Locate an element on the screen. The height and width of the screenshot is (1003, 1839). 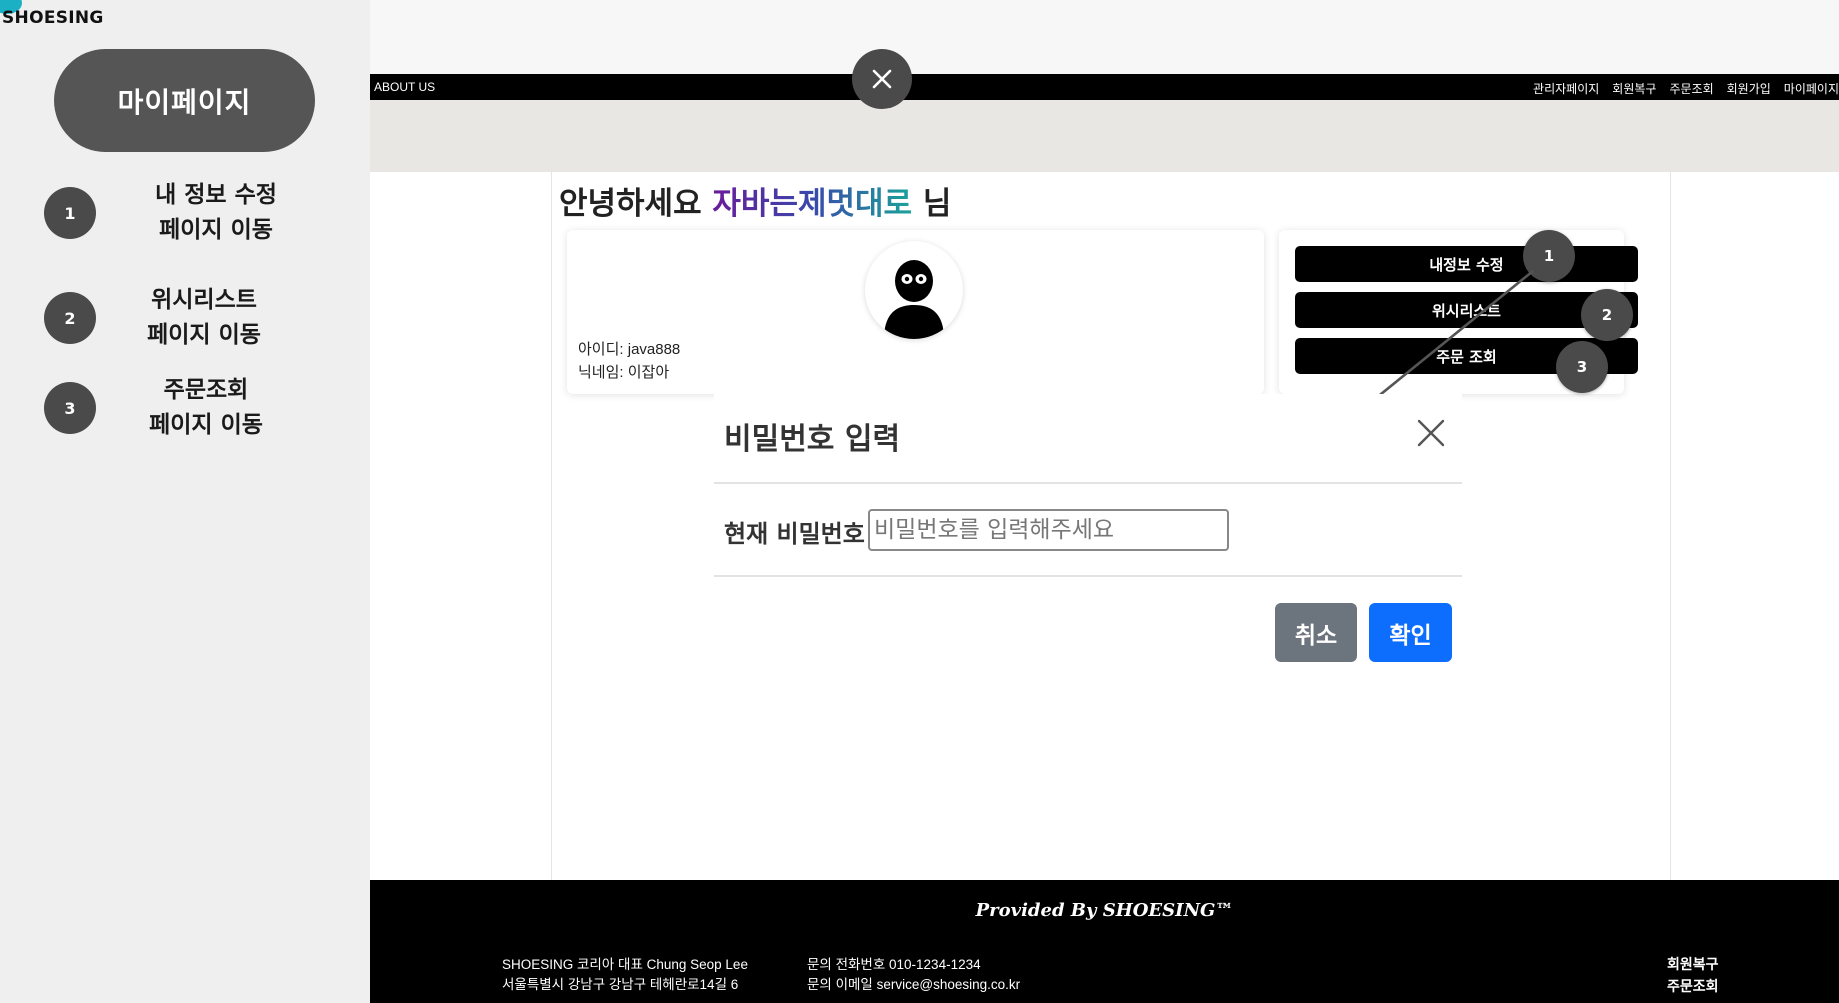
guide-step-3: 3 주문조회 페이지 이동 is located at coordinates (160, 408).